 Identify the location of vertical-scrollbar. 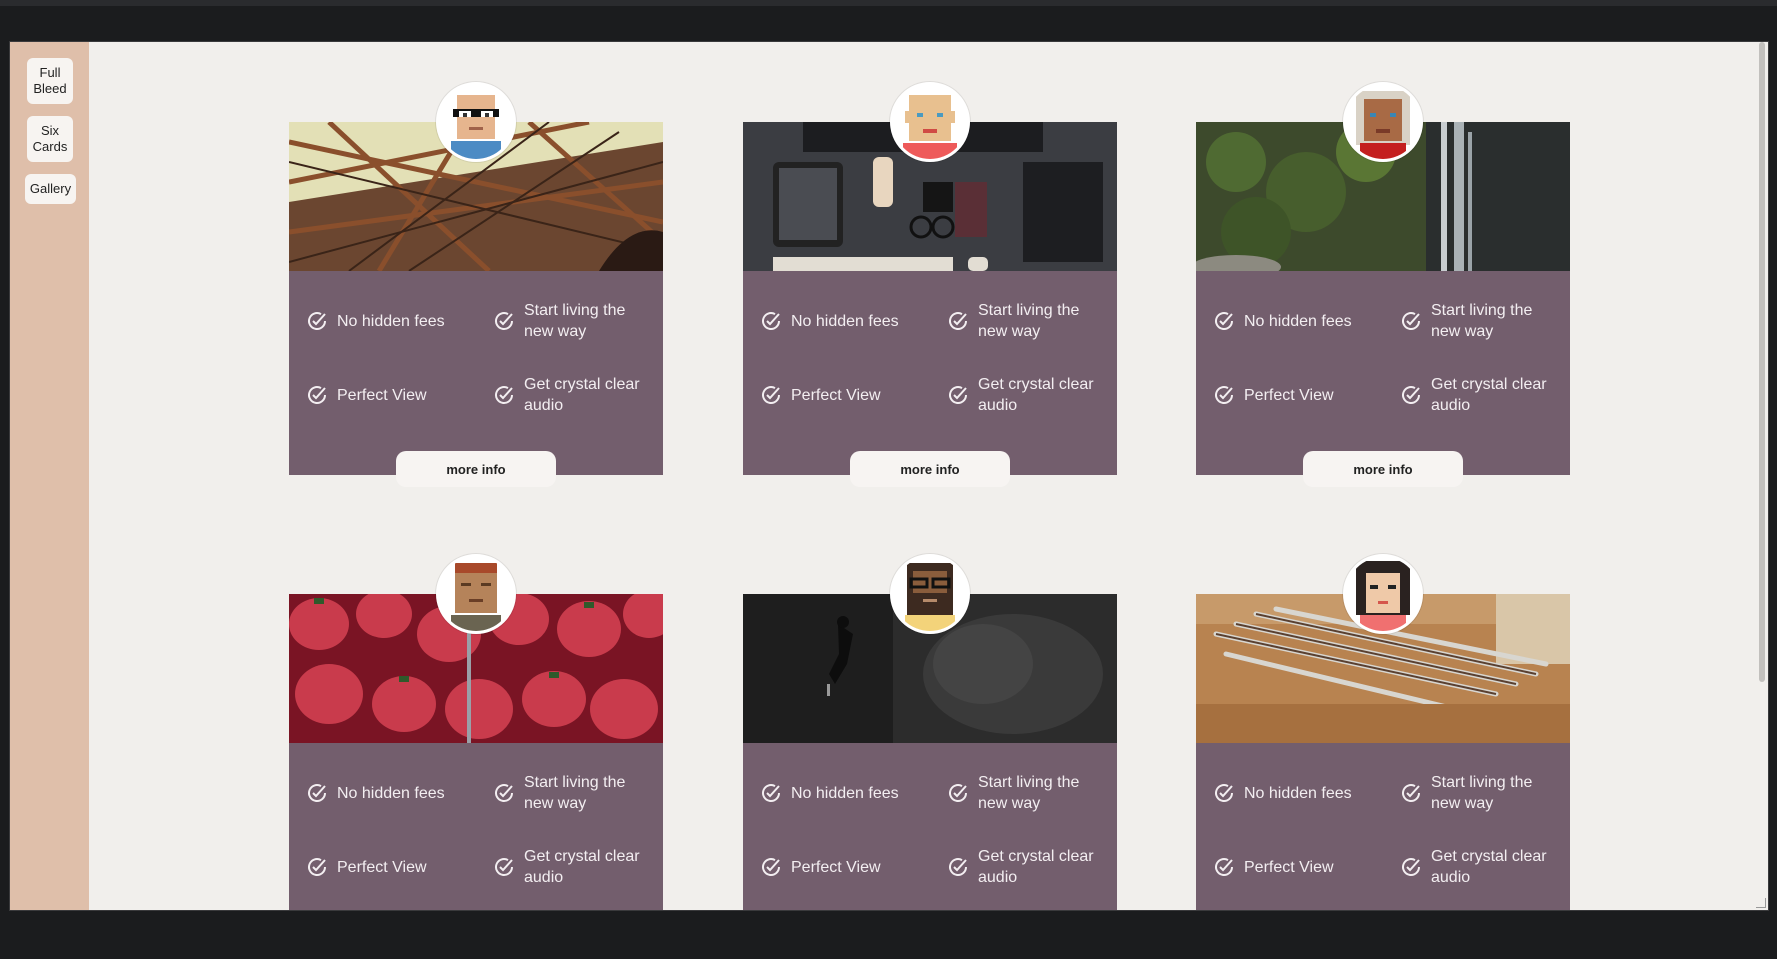
(1762, 476).